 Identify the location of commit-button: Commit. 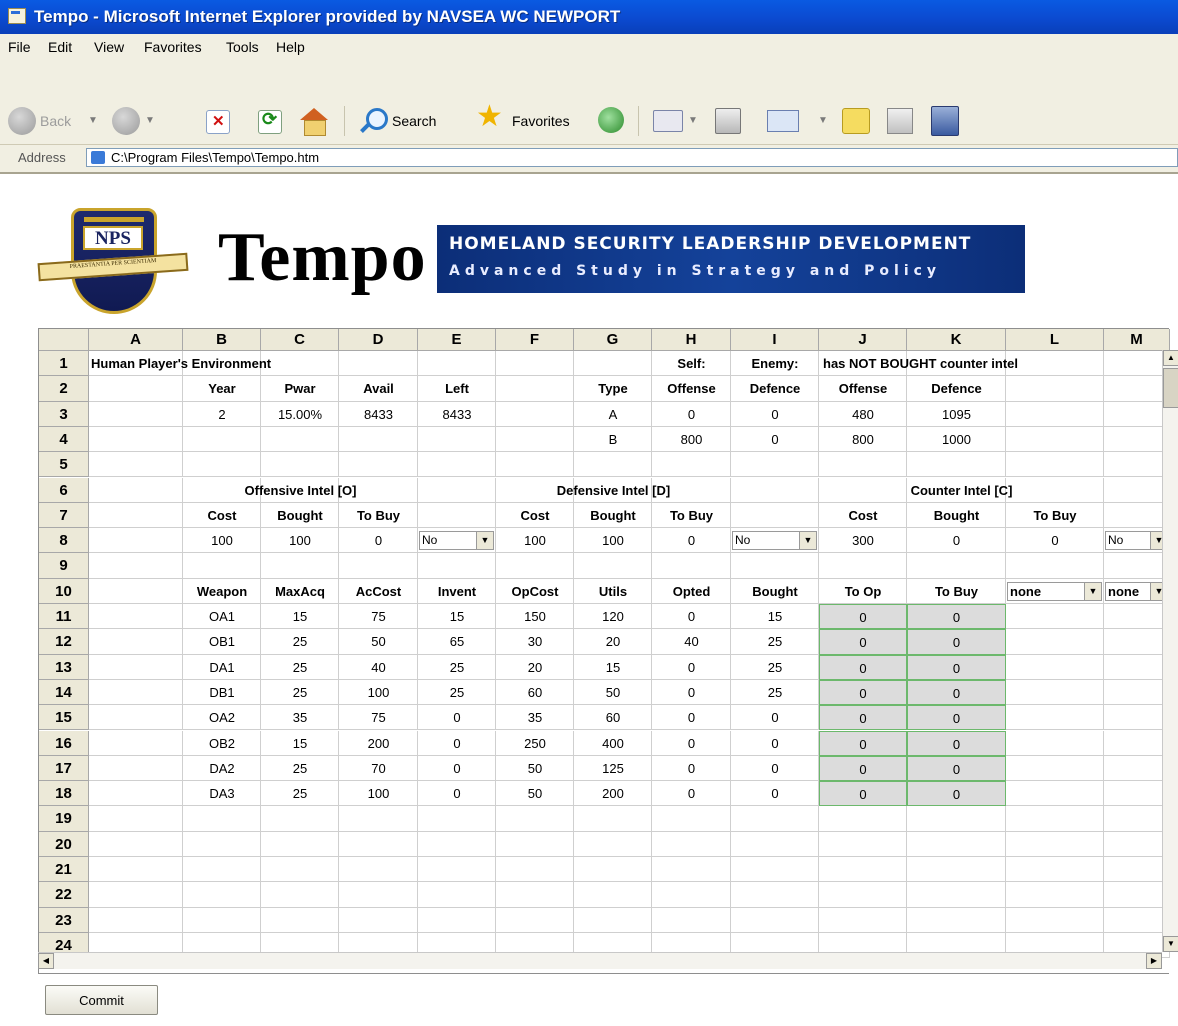
(101, 1000).